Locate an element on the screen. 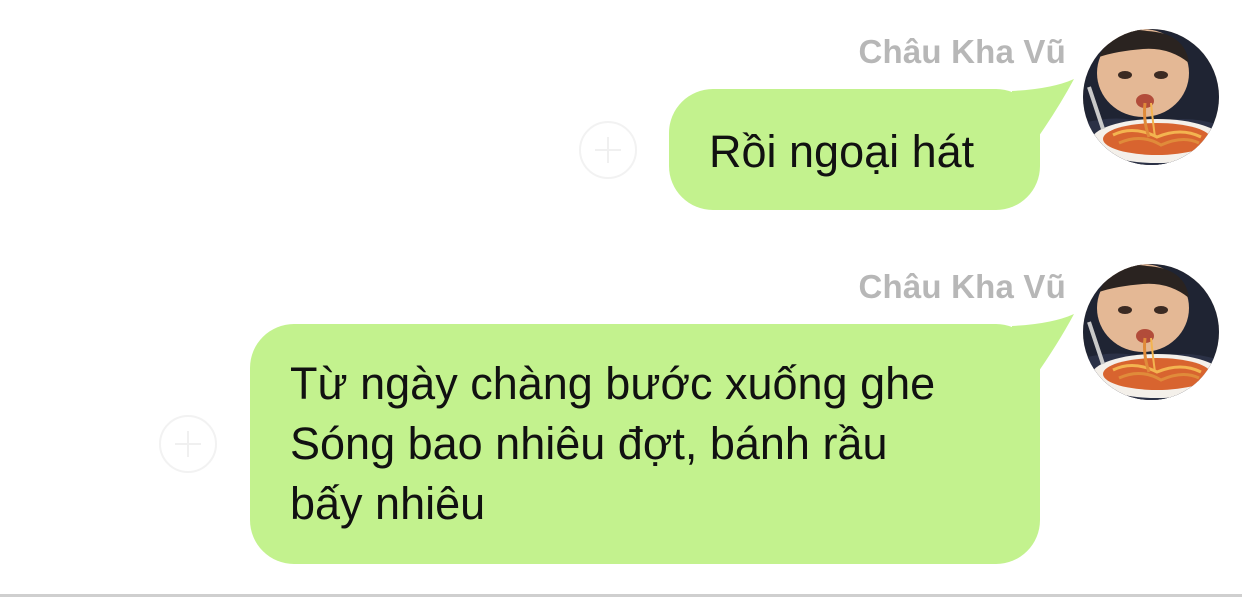 The image size is (1242, 598). message-text-line: bấy nhiêu is located at coordinates (388, 503).